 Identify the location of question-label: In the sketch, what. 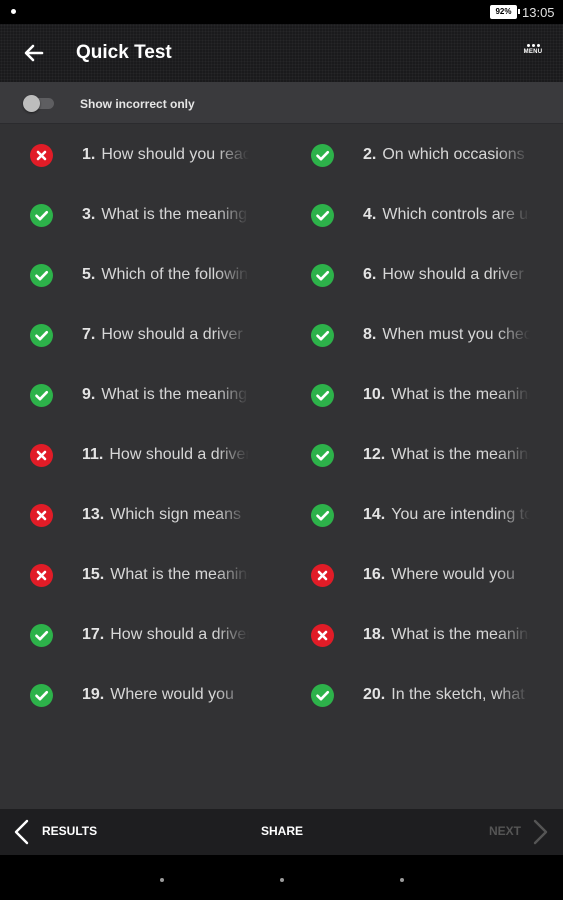
(458, 694).